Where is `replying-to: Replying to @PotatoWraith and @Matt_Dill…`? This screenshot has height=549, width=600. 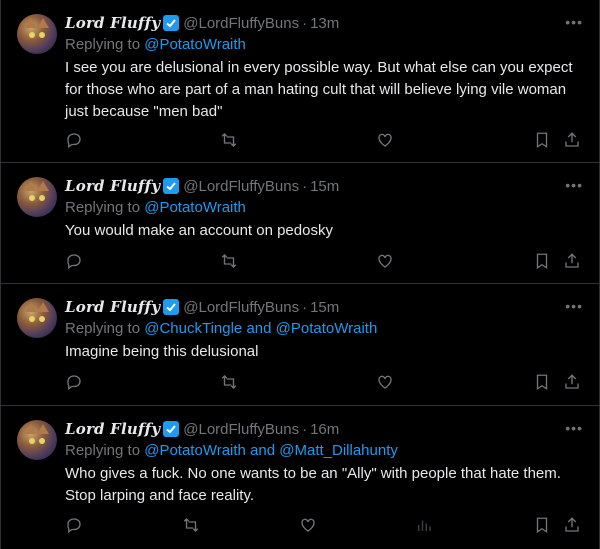 replying-to: Replying to @PotatoWraith and @Matt_Dill… is located at coordinates (324, 451).